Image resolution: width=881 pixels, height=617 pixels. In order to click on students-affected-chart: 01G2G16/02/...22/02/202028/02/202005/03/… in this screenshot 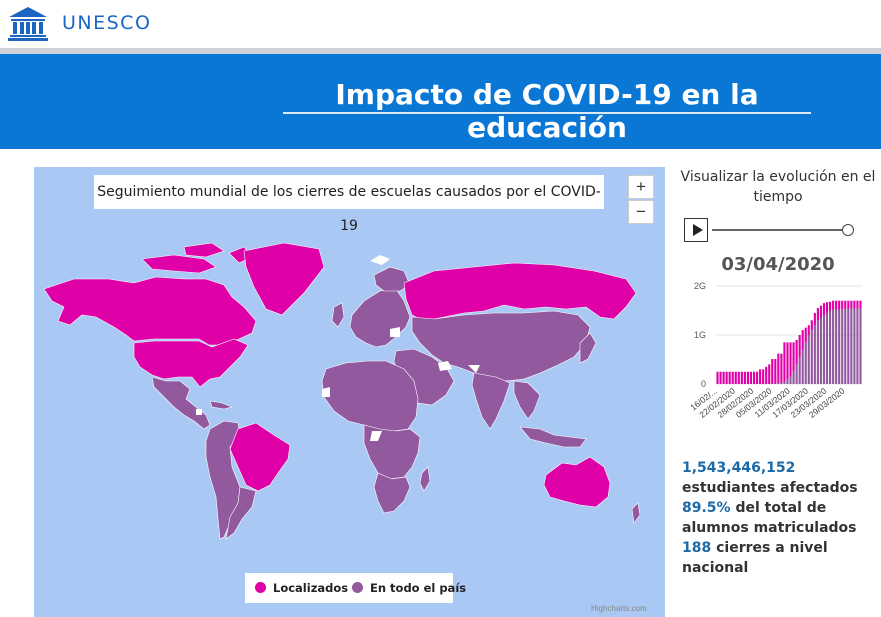, I will do `click(775, 350)`.